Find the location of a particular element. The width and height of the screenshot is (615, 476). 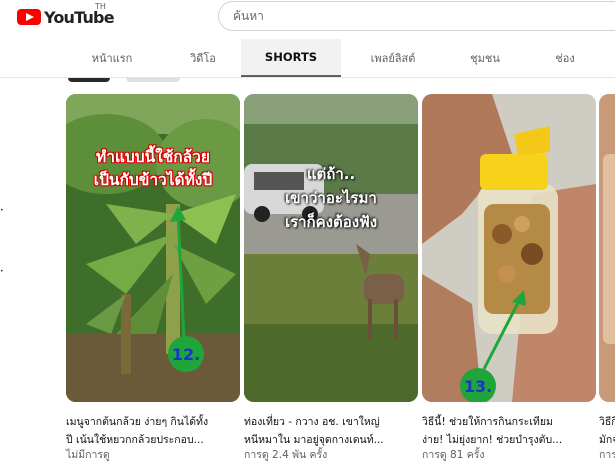

title-line: วิธีนี้! ช่วยให้การกินกระเทียม is located at coordinates (487, 422).